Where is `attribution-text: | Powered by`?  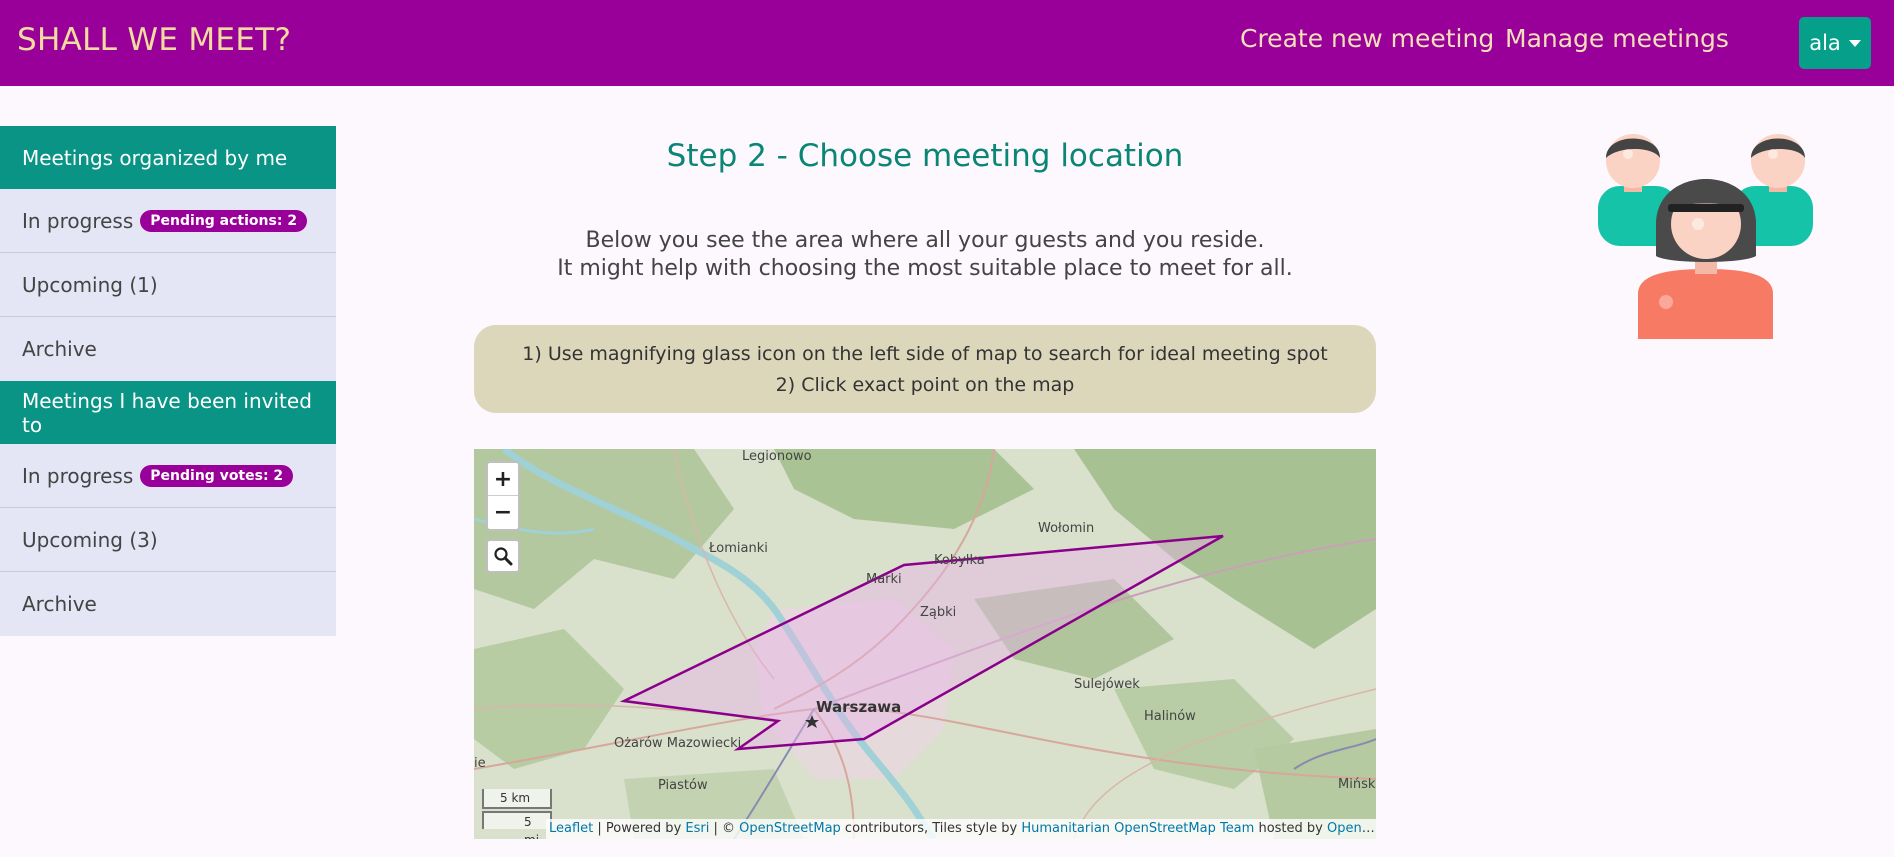 attribution-text: | Powered by is located at coordinates (639, 828).